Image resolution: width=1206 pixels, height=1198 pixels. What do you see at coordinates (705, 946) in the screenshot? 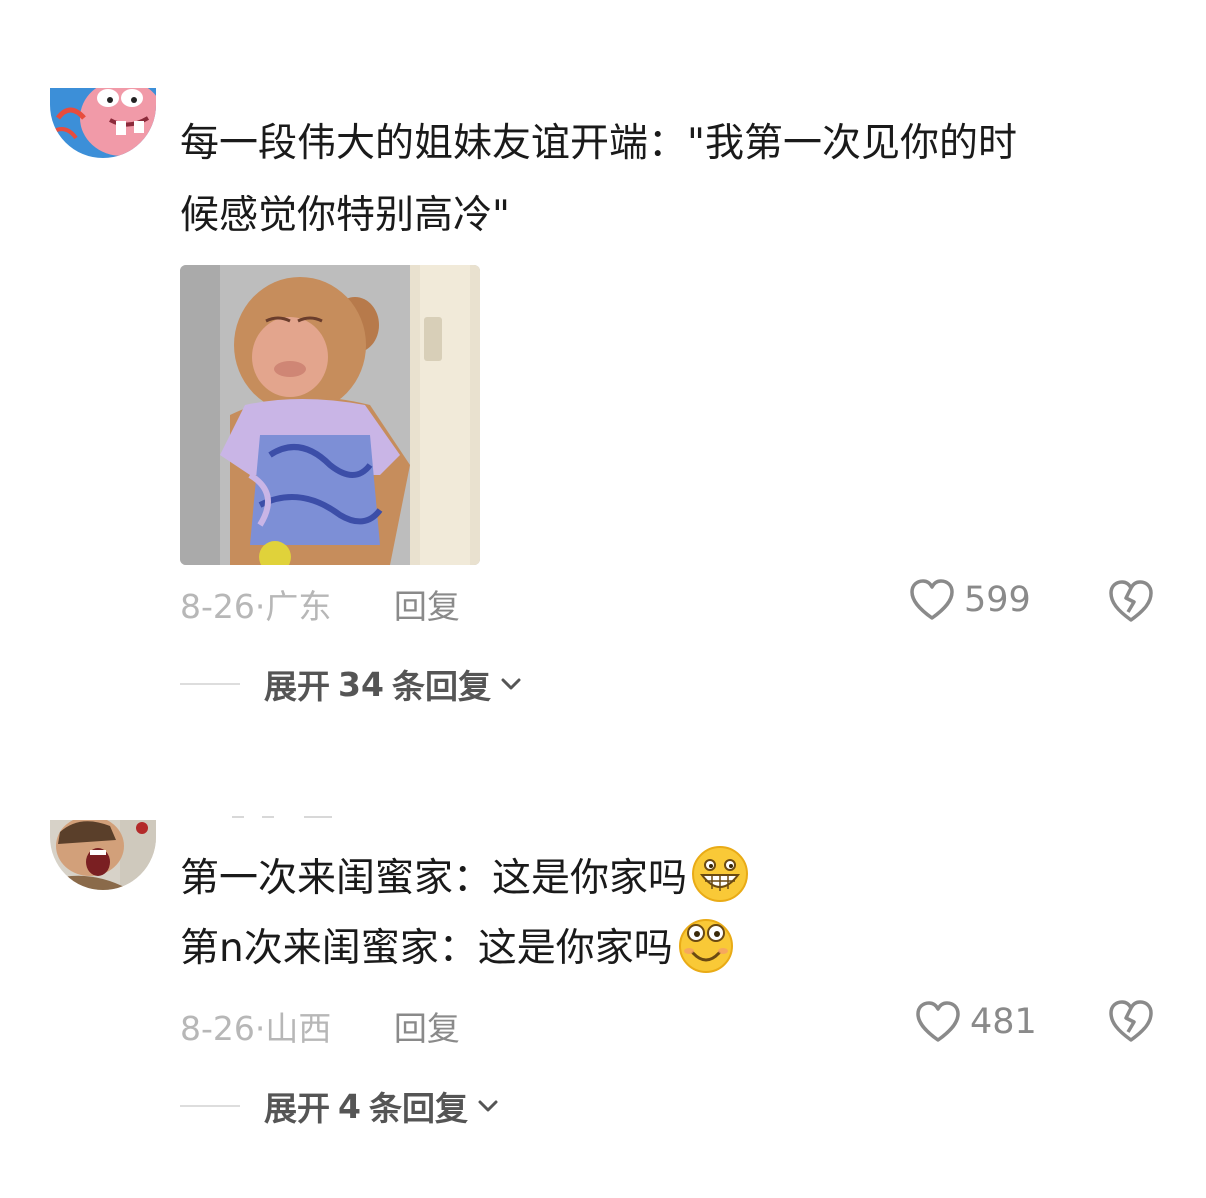
I see `wide-eyed-smile-emoji-icon` at bounding box center [705, 946].